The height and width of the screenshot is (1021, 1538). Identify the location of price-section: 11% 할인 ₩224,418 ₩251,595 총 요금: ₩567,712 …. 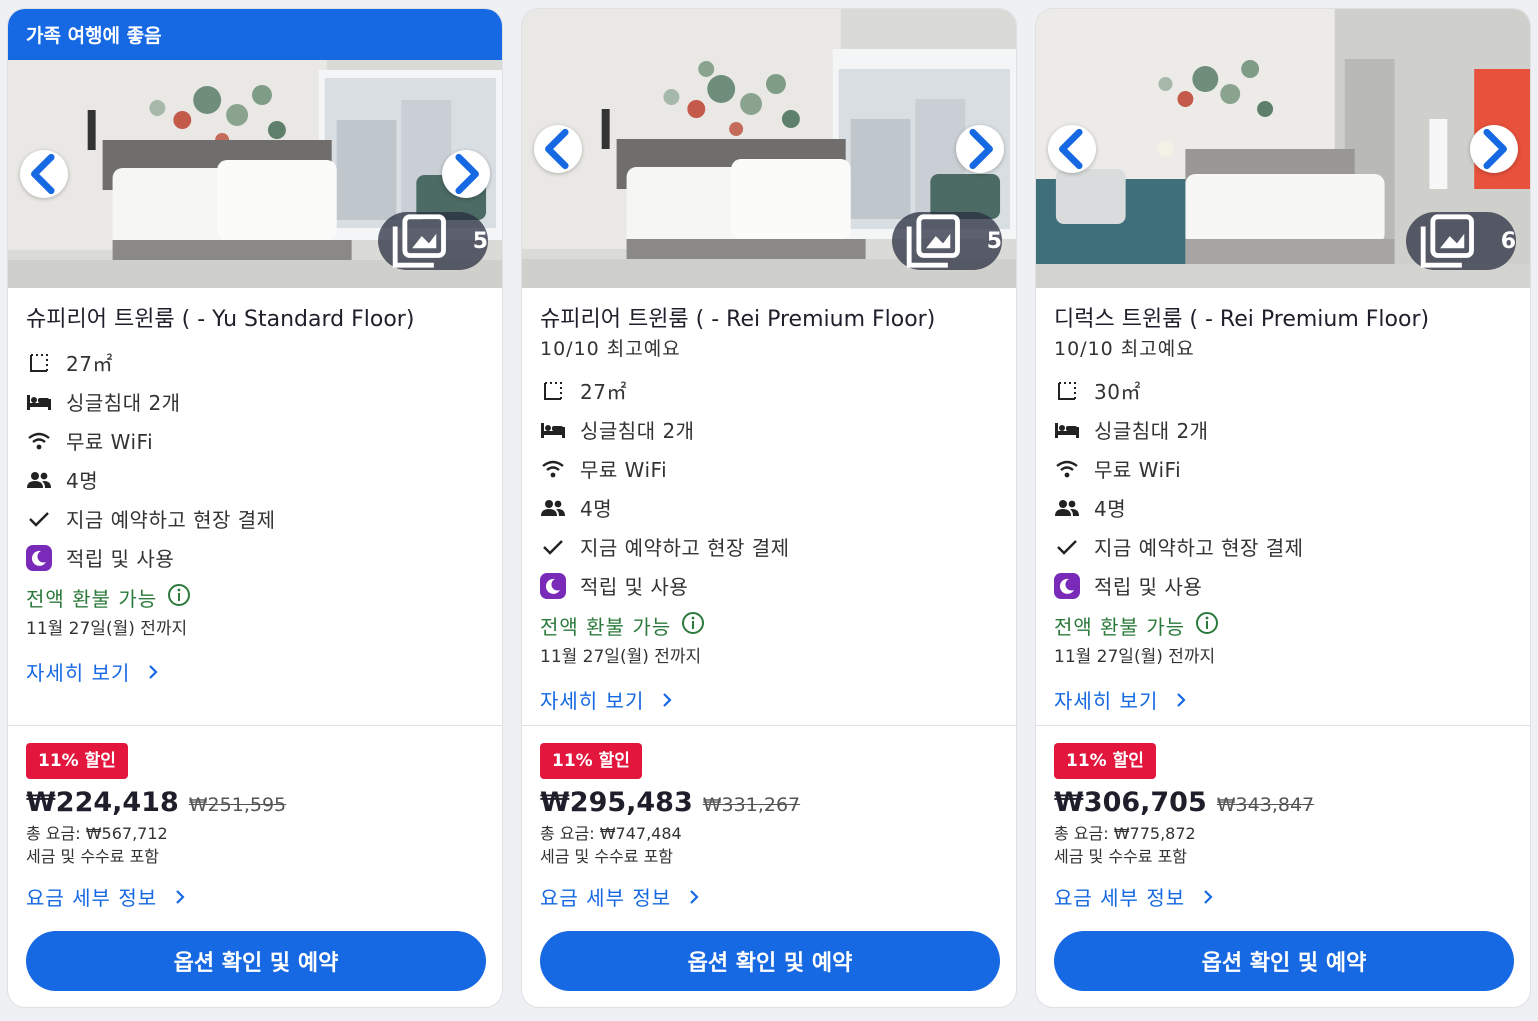
(256, 867).